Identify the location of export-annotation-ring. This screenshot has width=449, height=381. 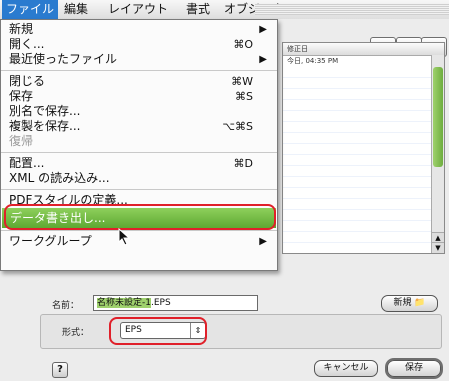
(140, 217).